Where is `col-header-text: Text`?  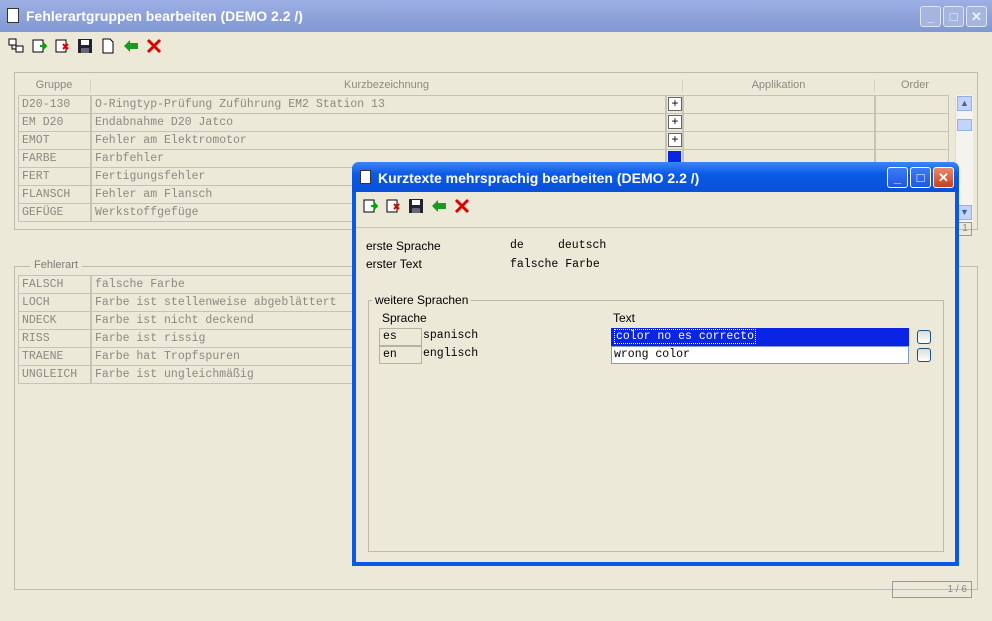 col-header-text: Text is located at coordinates (624, 318).